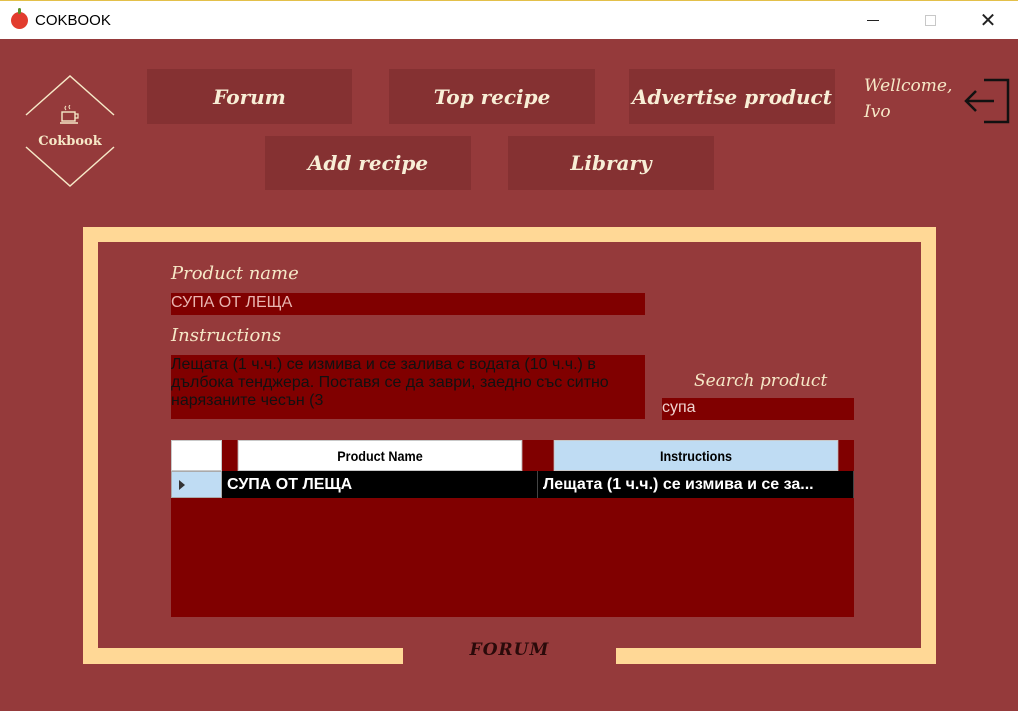  I want to click on logout-icon, so click(987, 101).